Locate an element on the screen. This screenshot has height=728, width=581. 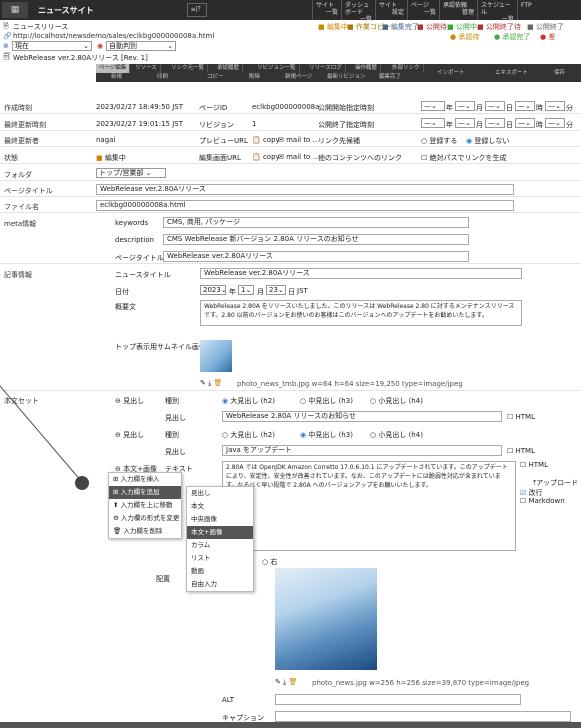
type-text-image: 本文+画像 is located at coordinates (220, 532).